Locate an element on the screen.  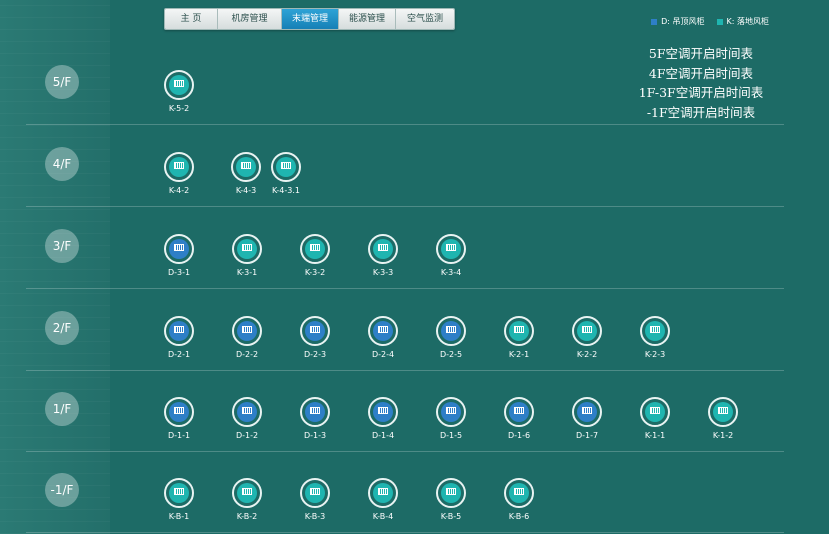
floor-label: 4/F is located at coordinates (62, 163).